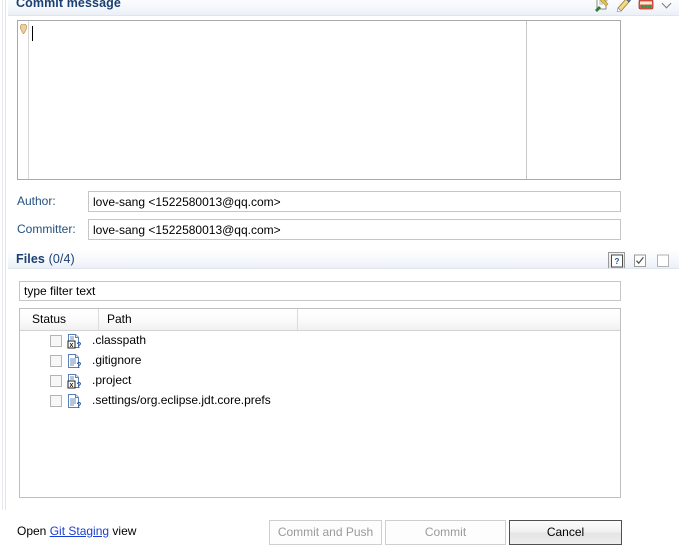 This screenshot has height=559, width=687. I want to click on table-row: ? .settings/org.eclipse.jdt.core.prefs, so click(320, 401).